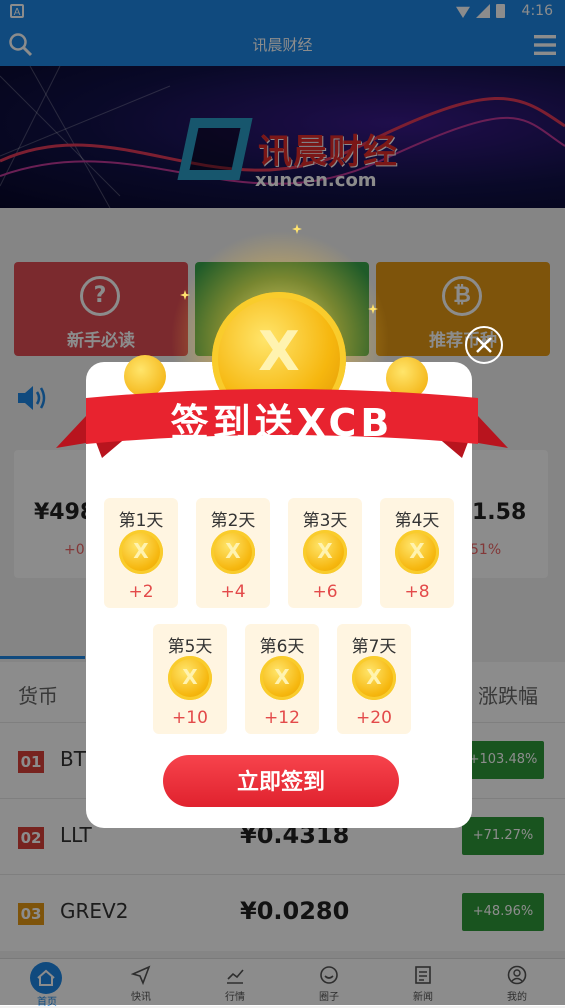 The width and height of the screenshot is (565, 1008). Describe the element at coordinates (281, 781) in the screenshot. I see `sign-in-now-button: 立即签到` at that location.